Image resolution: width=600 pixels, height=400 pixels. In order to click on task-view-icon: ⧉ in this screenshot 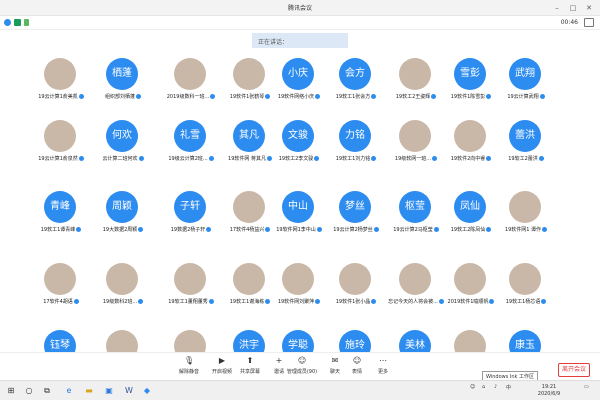, I will do `click(47, 391)`.